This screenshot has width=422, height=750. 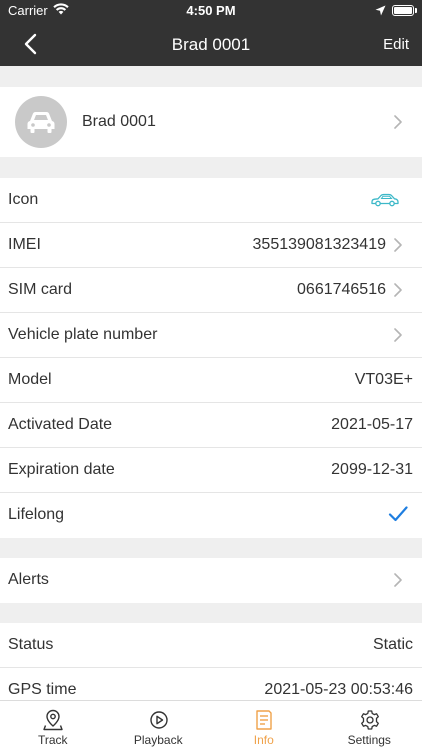 I want to click on row-label: Alerts, so click(x=28, y=579).